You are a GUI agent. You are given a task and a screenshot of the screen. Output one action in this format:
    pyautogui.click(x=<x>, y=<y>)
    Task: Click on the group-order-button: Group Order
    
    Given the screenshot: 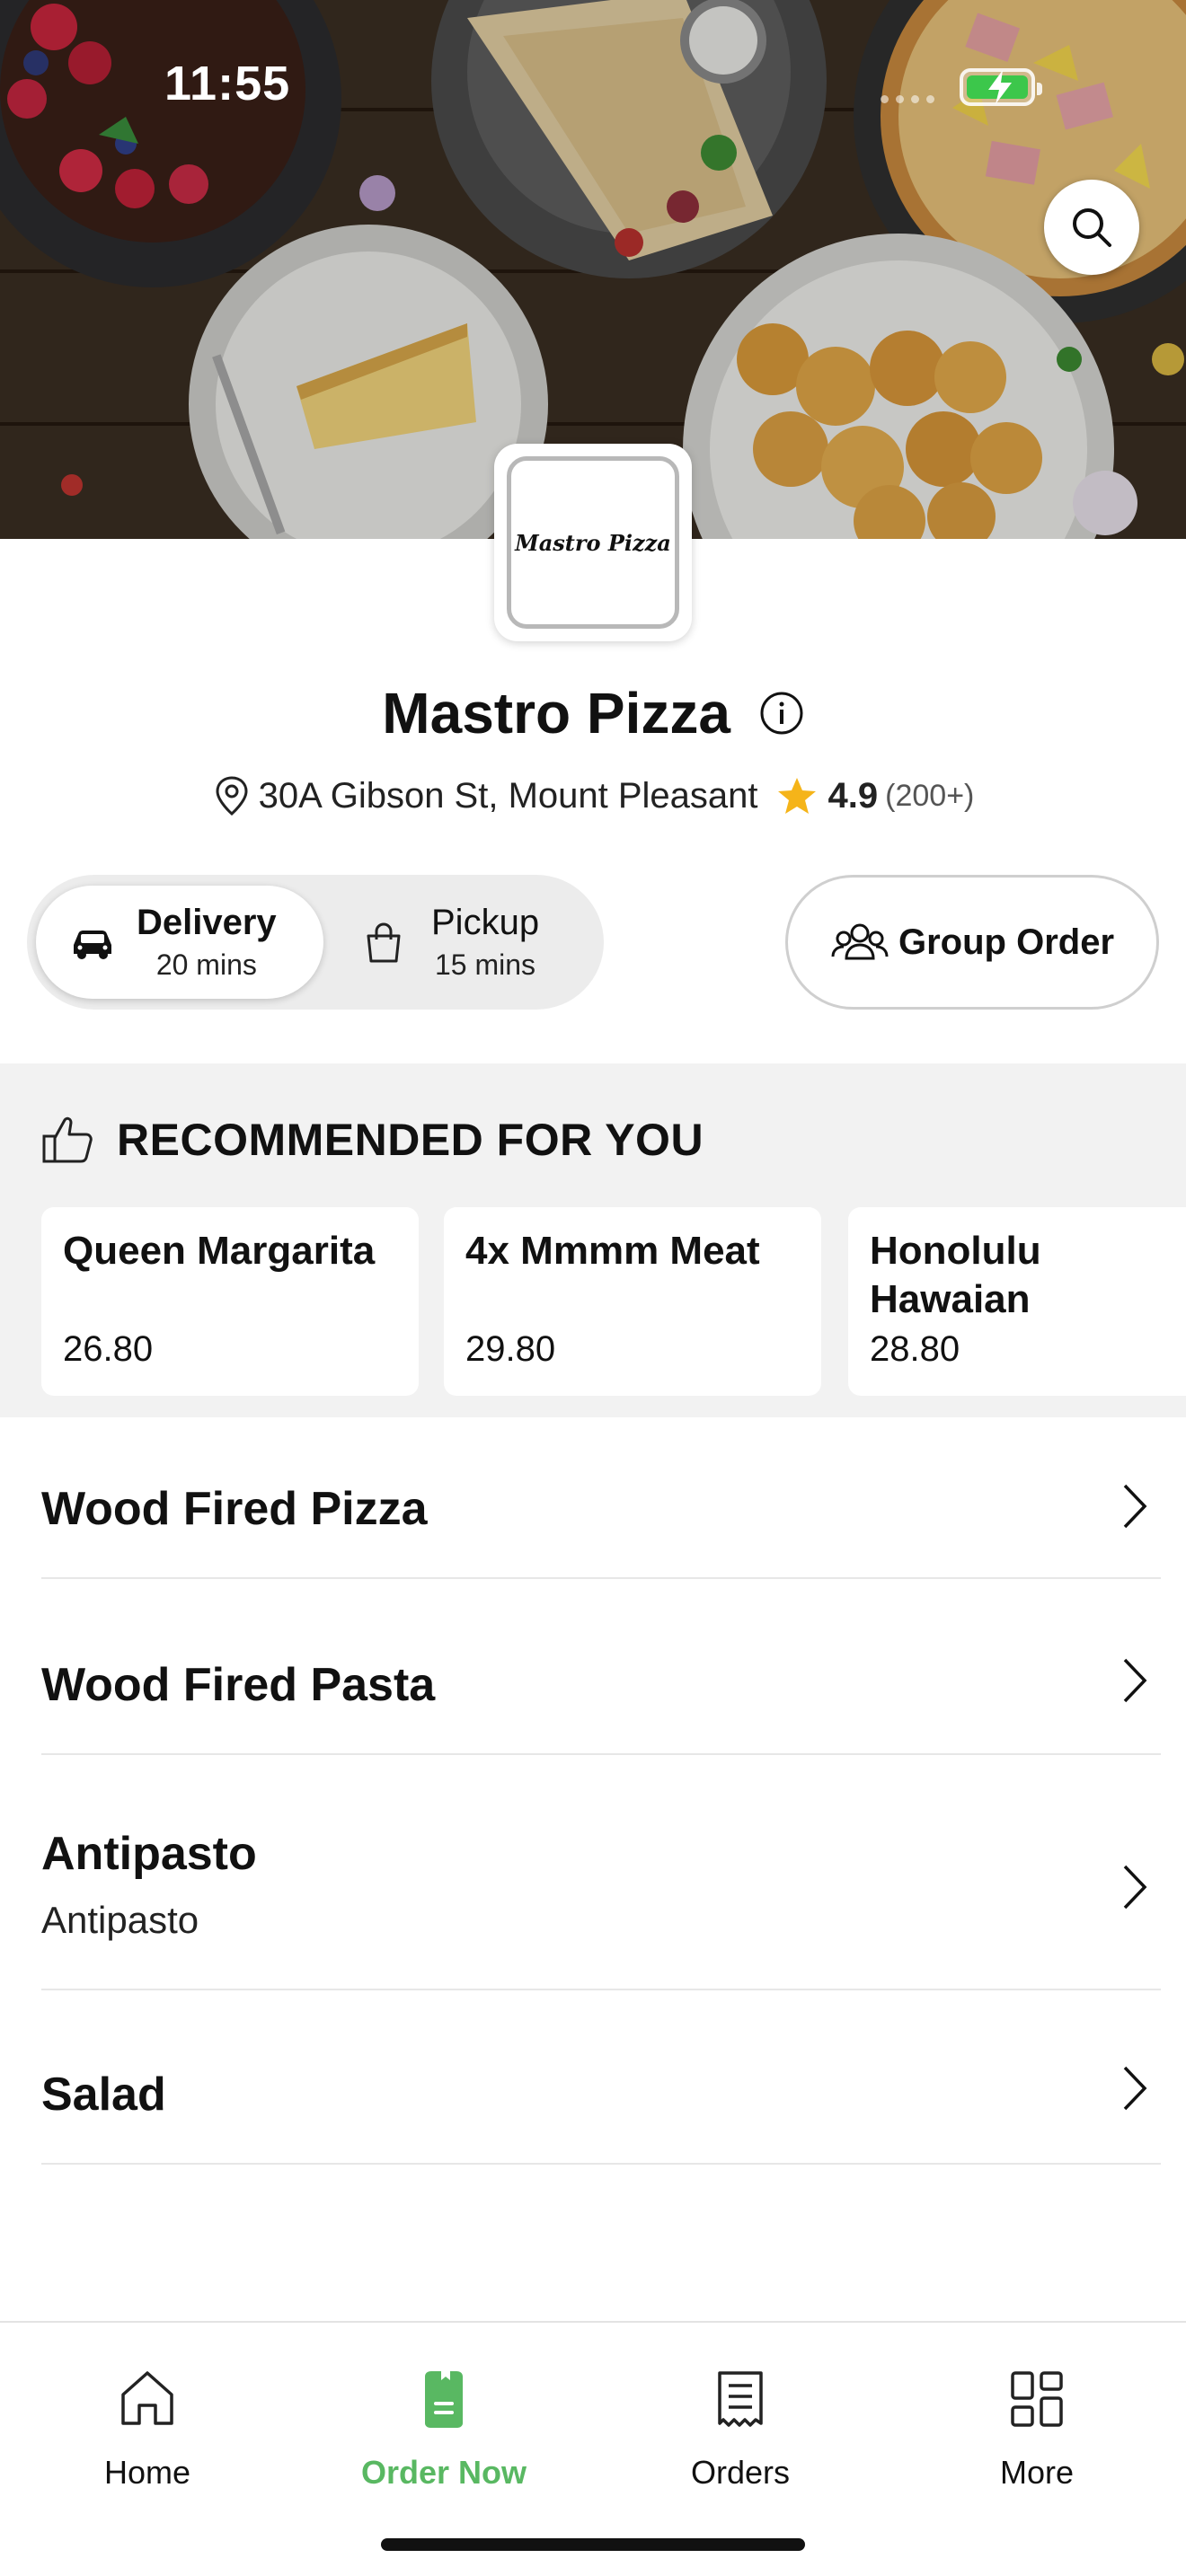 What is the action you would take?
    pyautogui.click(x=972, y=942)
    